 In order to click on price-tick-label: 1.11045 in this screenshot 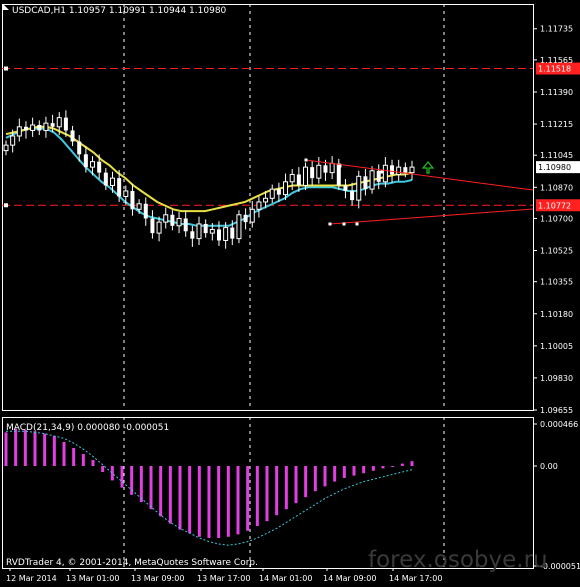, I will do `click(556, 155)`.